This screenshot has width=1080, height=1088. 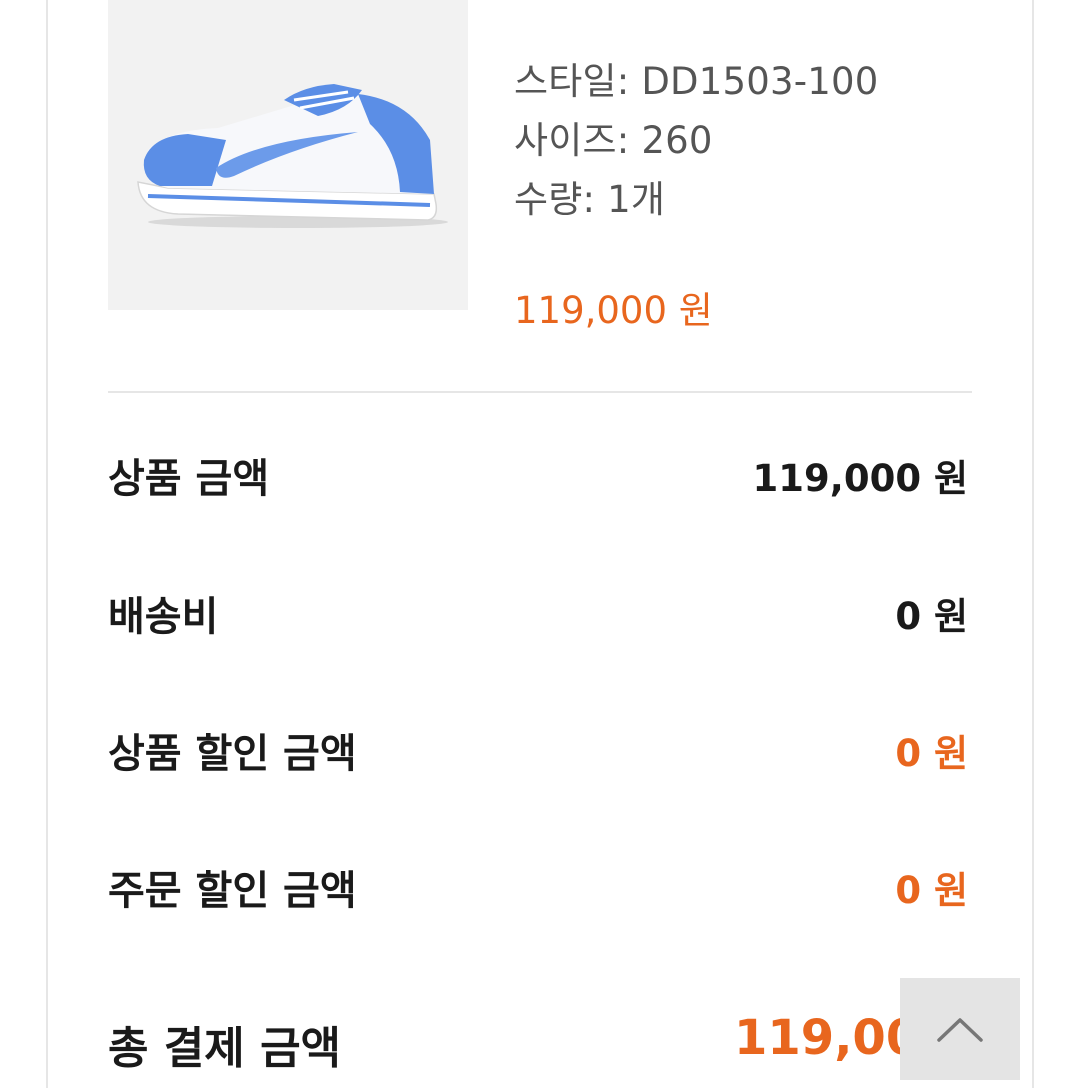 What do you see at coordinates (232, 891) in the screenshot?
I see `summary-label: 주문 할인 금액` at bounding box center [232, 891].